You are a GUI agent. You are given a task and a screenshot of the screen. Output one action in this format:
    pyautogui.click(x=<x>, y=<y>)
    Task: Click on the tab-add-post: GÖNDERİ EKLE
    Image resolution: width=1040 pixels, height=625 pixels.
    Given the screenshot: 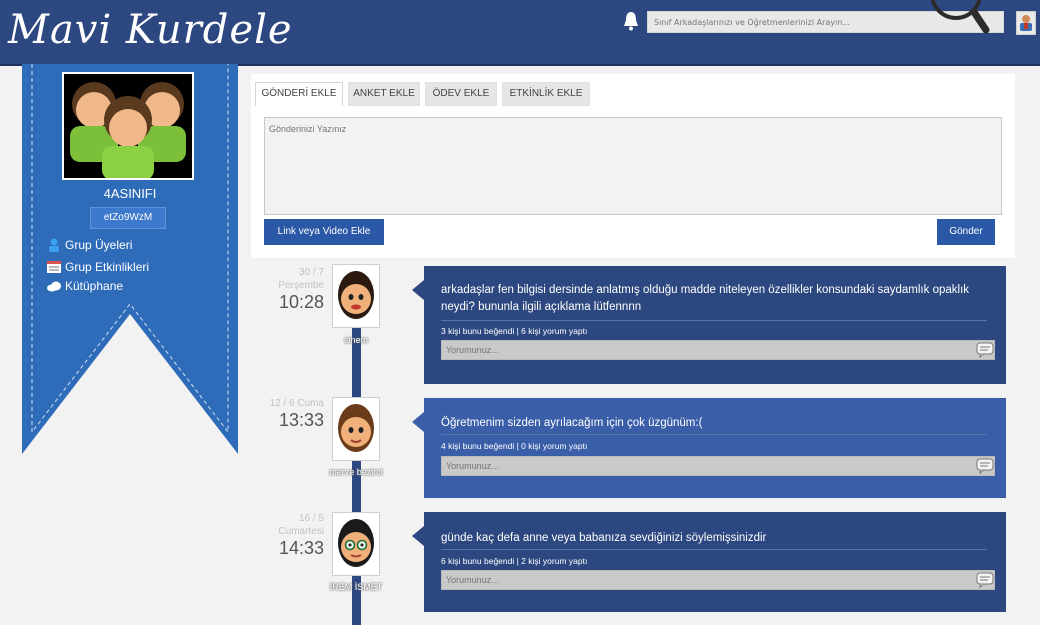 What is the action you would take?
    pyautogui.click(x=299, y=94)
    